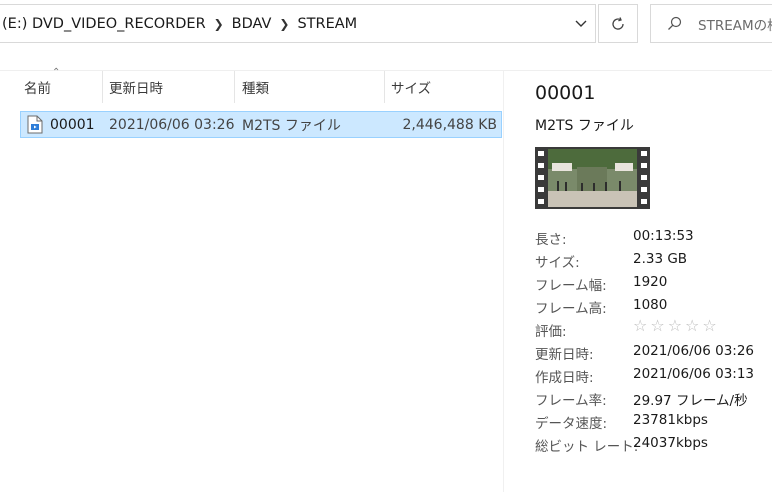  What do you see at coordinates (735, 25) in the screenshot?
I see `search-placeholder: STREAMの検` at bounding box center [735, 25].